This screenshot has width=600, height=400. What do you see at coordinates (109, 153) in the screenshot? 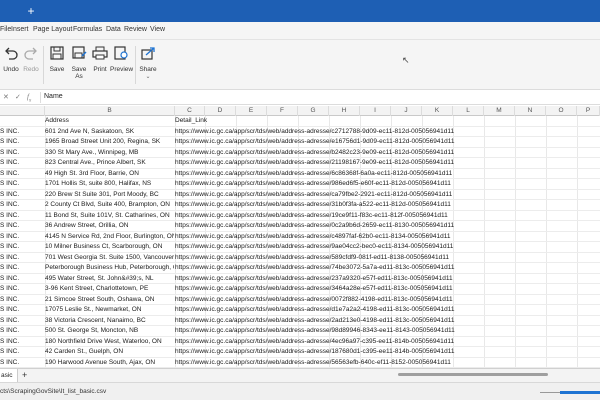
I see `cell: 330 St Mary Ave., Winnipeg, MB` at bounding box center [109, 153].